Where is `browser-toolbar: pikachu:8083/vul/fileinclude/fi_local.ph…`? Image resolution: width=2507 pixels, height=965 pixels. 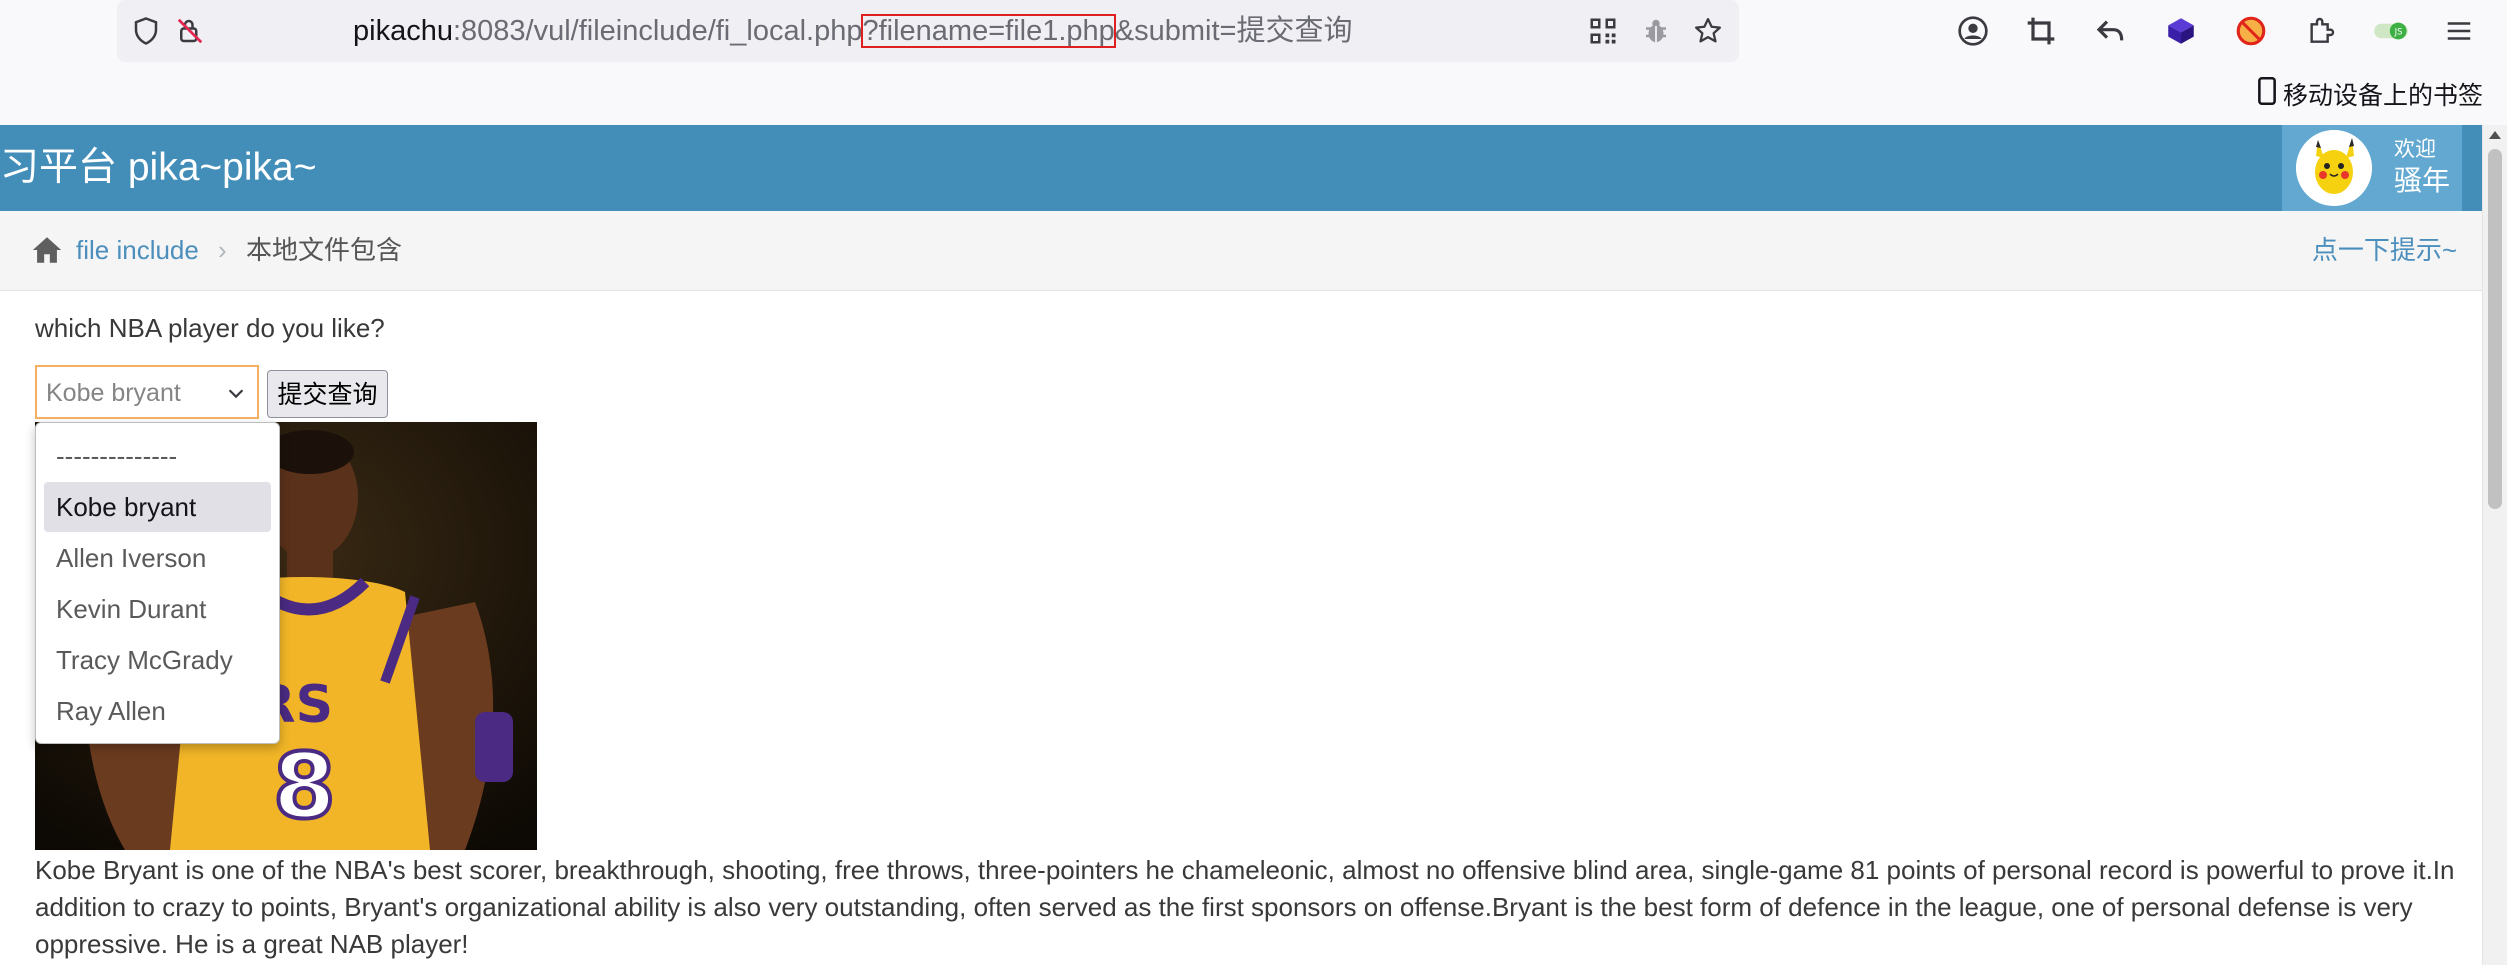
browser-toolbar: pikachu:8083/vul/fileinclude/fi_local.ph… is located at coordinates (1253, 62).